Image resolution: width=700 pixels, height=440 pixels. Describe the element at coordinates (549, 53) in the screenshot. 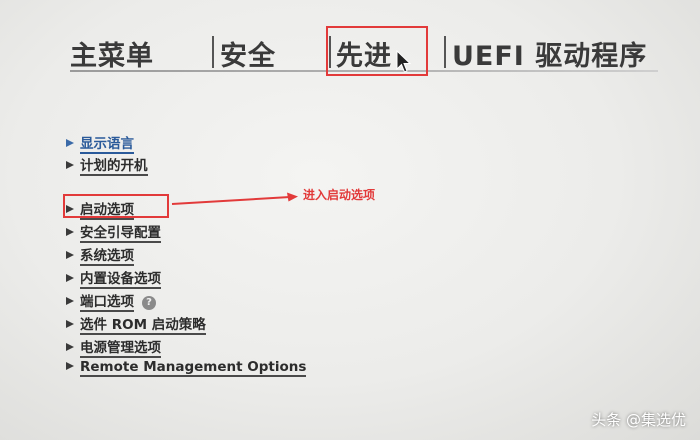

I see `tab-uefi-drivers: UEFI 驱动程序` at that location.